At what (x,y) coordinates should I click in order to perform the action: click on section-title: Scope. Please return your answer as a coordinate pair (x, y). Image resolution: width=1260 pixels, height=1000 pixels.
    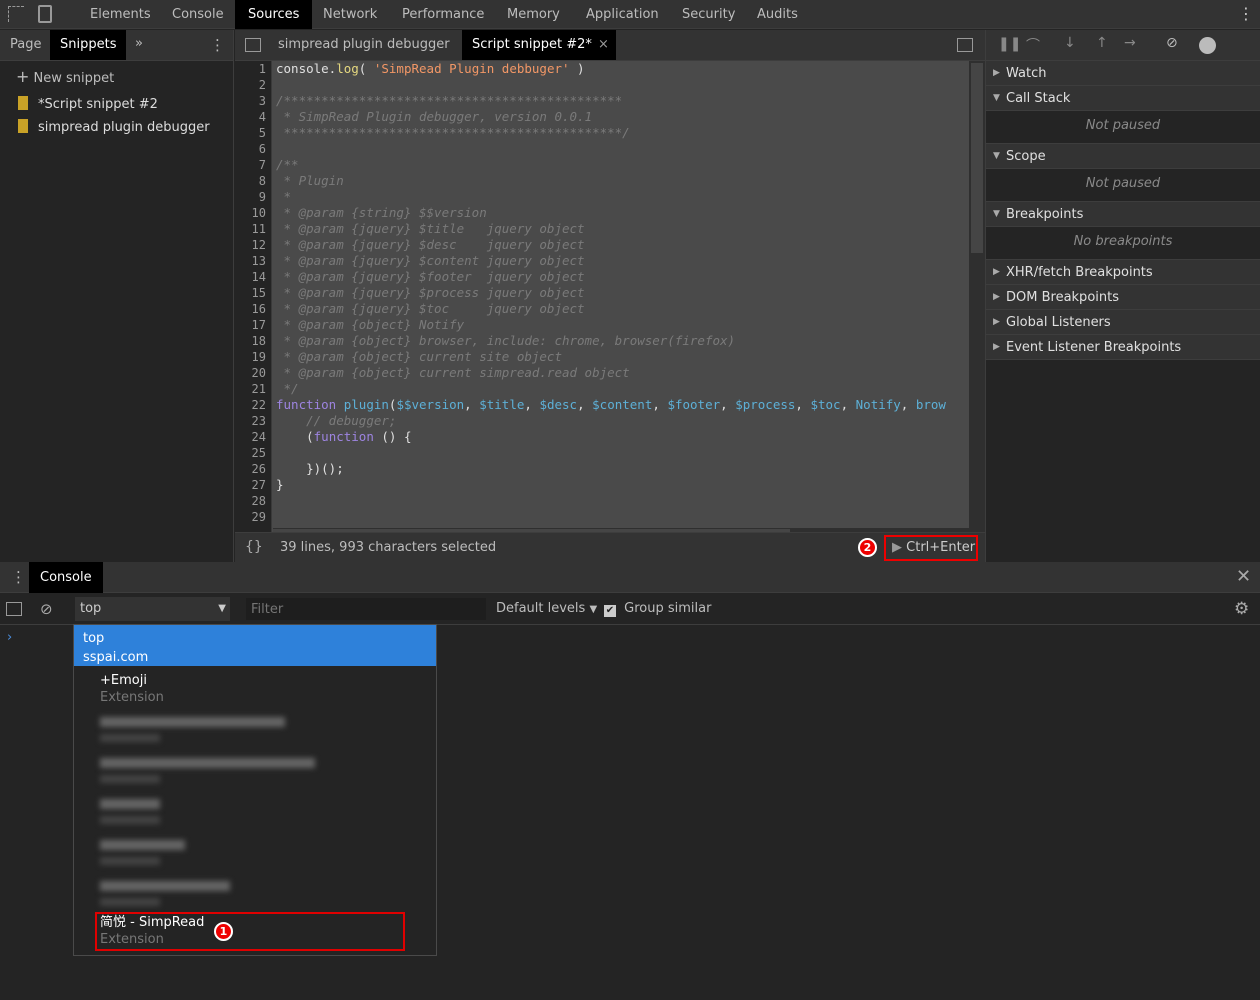
    Looking at the image, I should click on (1026, 156).